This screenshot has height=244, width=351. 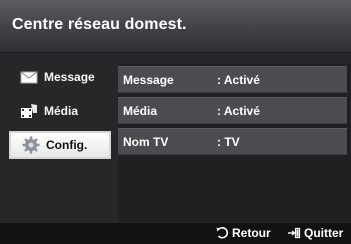 What do you see at coordinates (294, 233) in the screenshot?
I see `exit-icon` at bounding box center [294, 233].